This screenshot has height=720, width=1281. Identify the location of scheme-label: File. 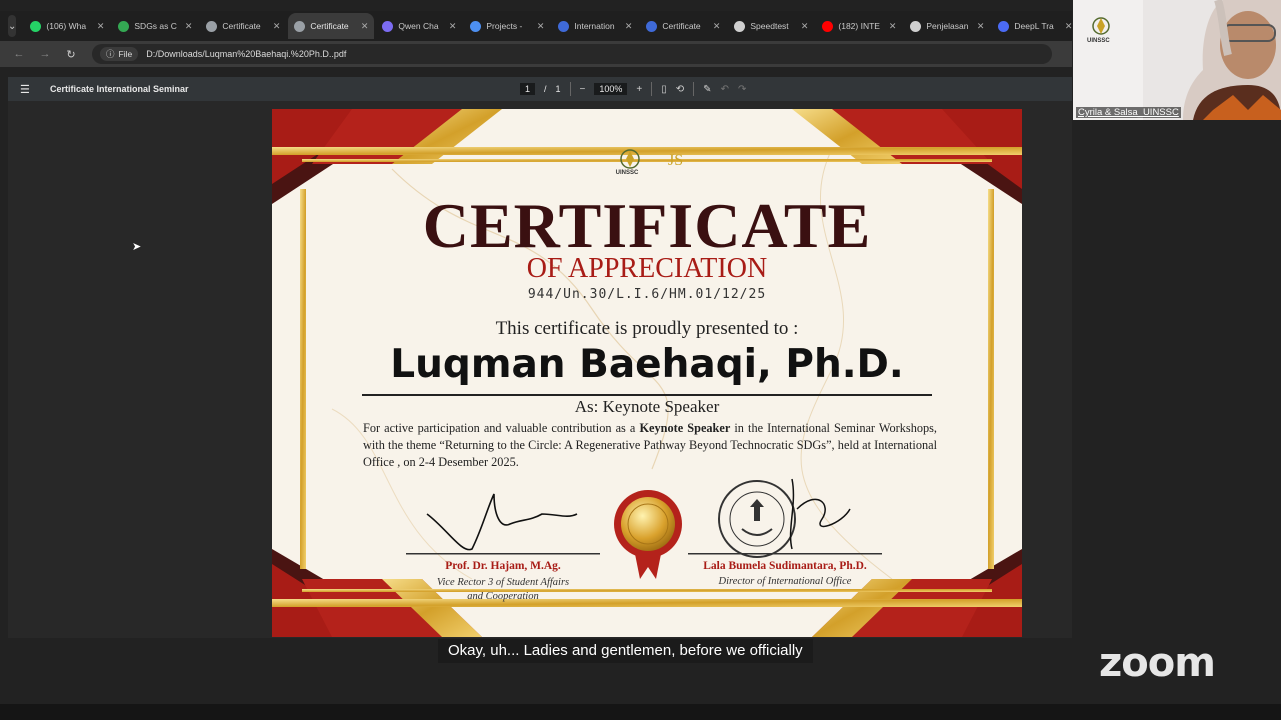
(125, 54).